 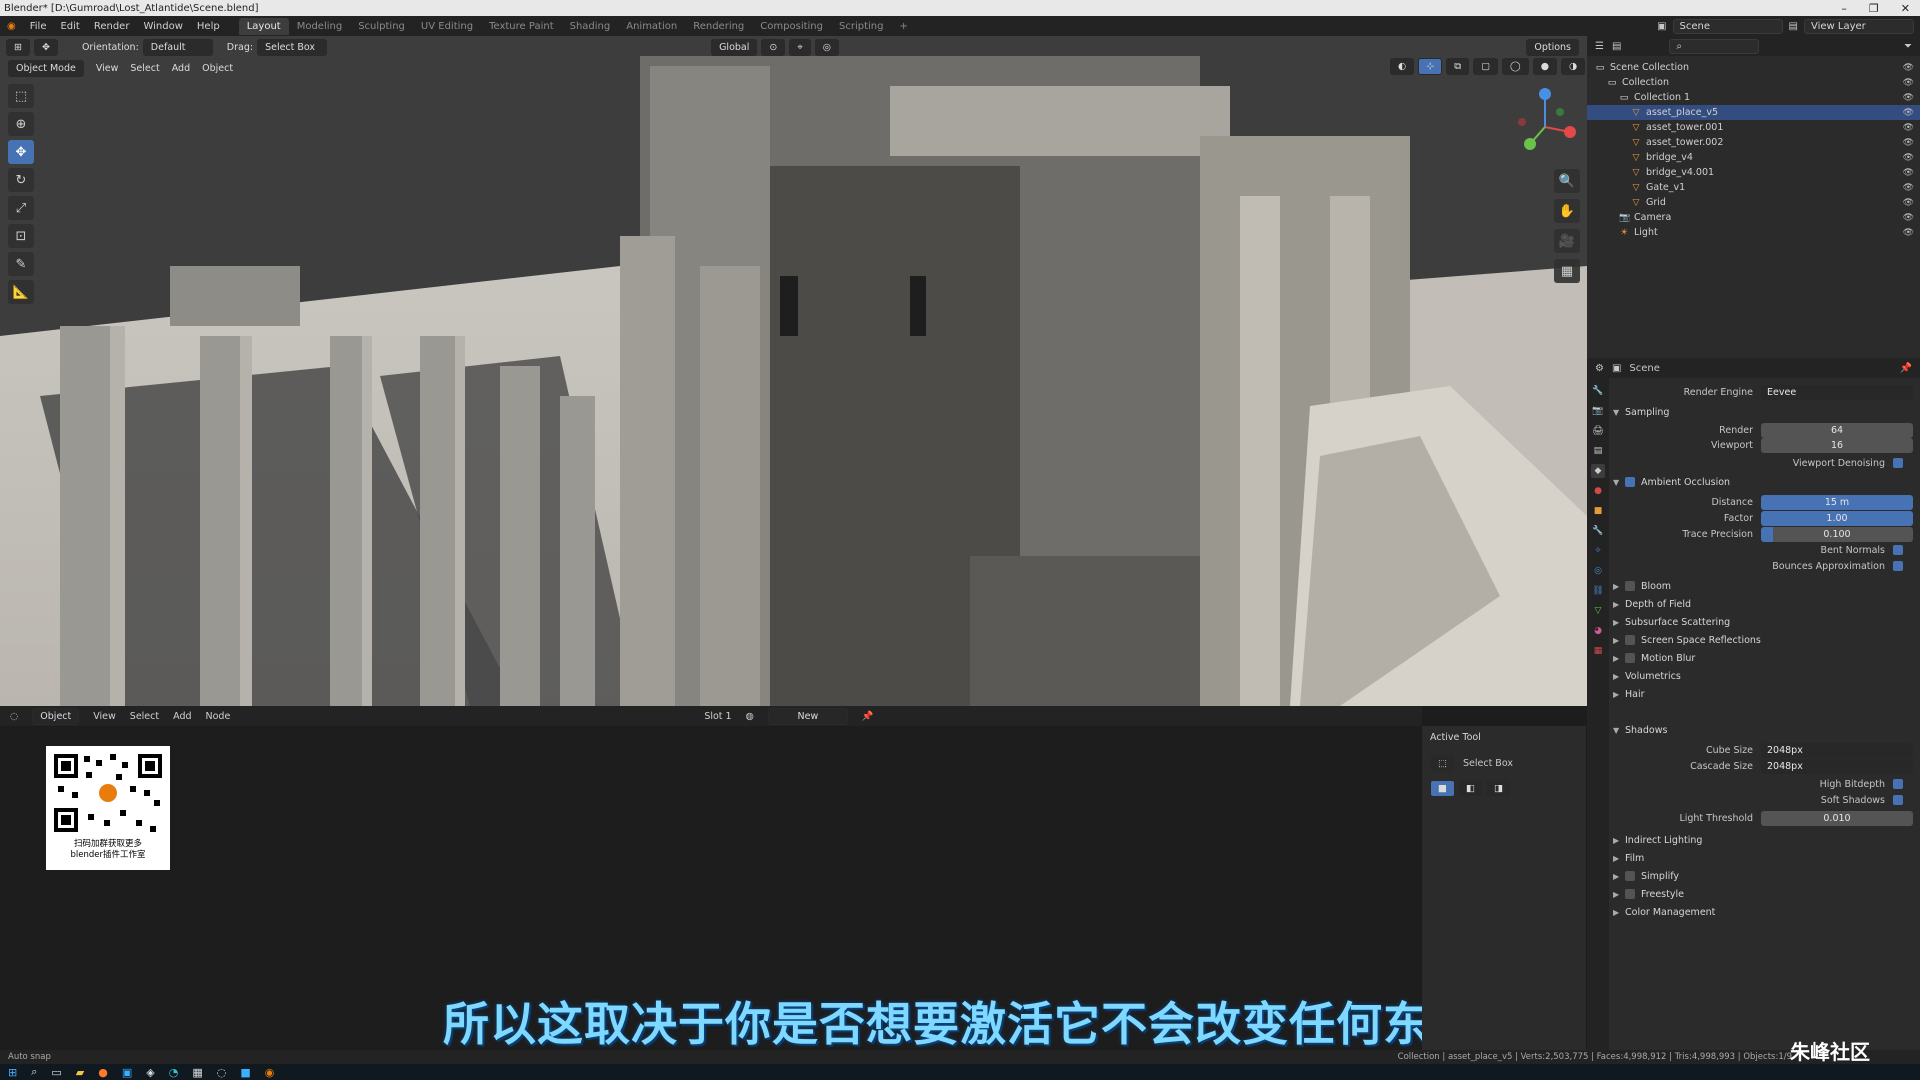 I want to click on particles-tab-icon: ✧, so click(x=1598, y=551).